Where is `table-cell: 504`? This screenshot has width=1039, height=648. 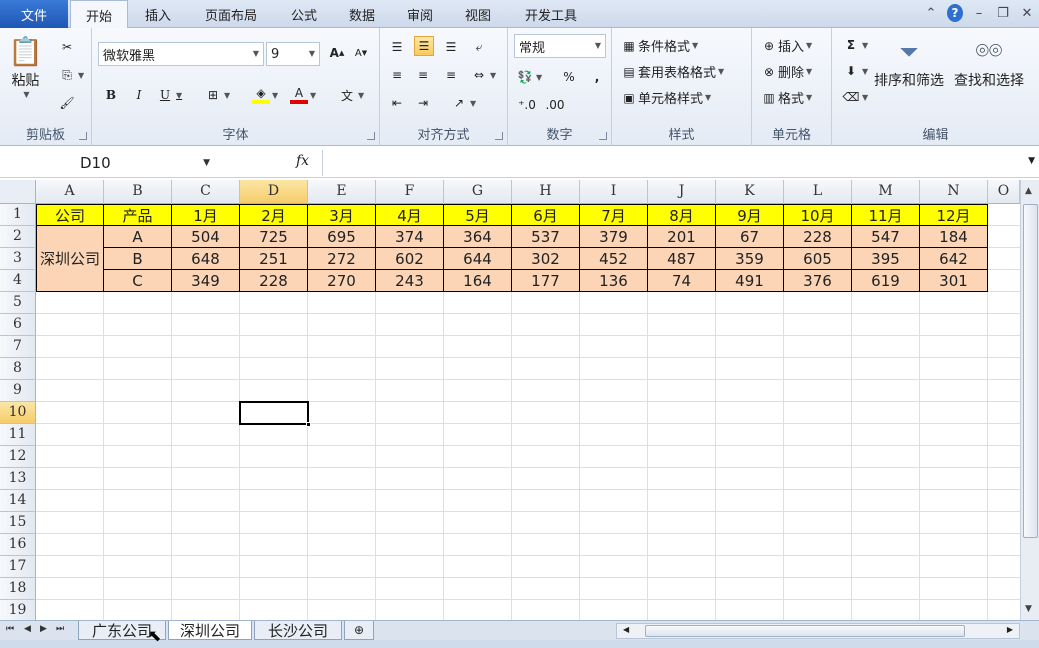
table-cell: 504 is located at coordinates (206, 237).